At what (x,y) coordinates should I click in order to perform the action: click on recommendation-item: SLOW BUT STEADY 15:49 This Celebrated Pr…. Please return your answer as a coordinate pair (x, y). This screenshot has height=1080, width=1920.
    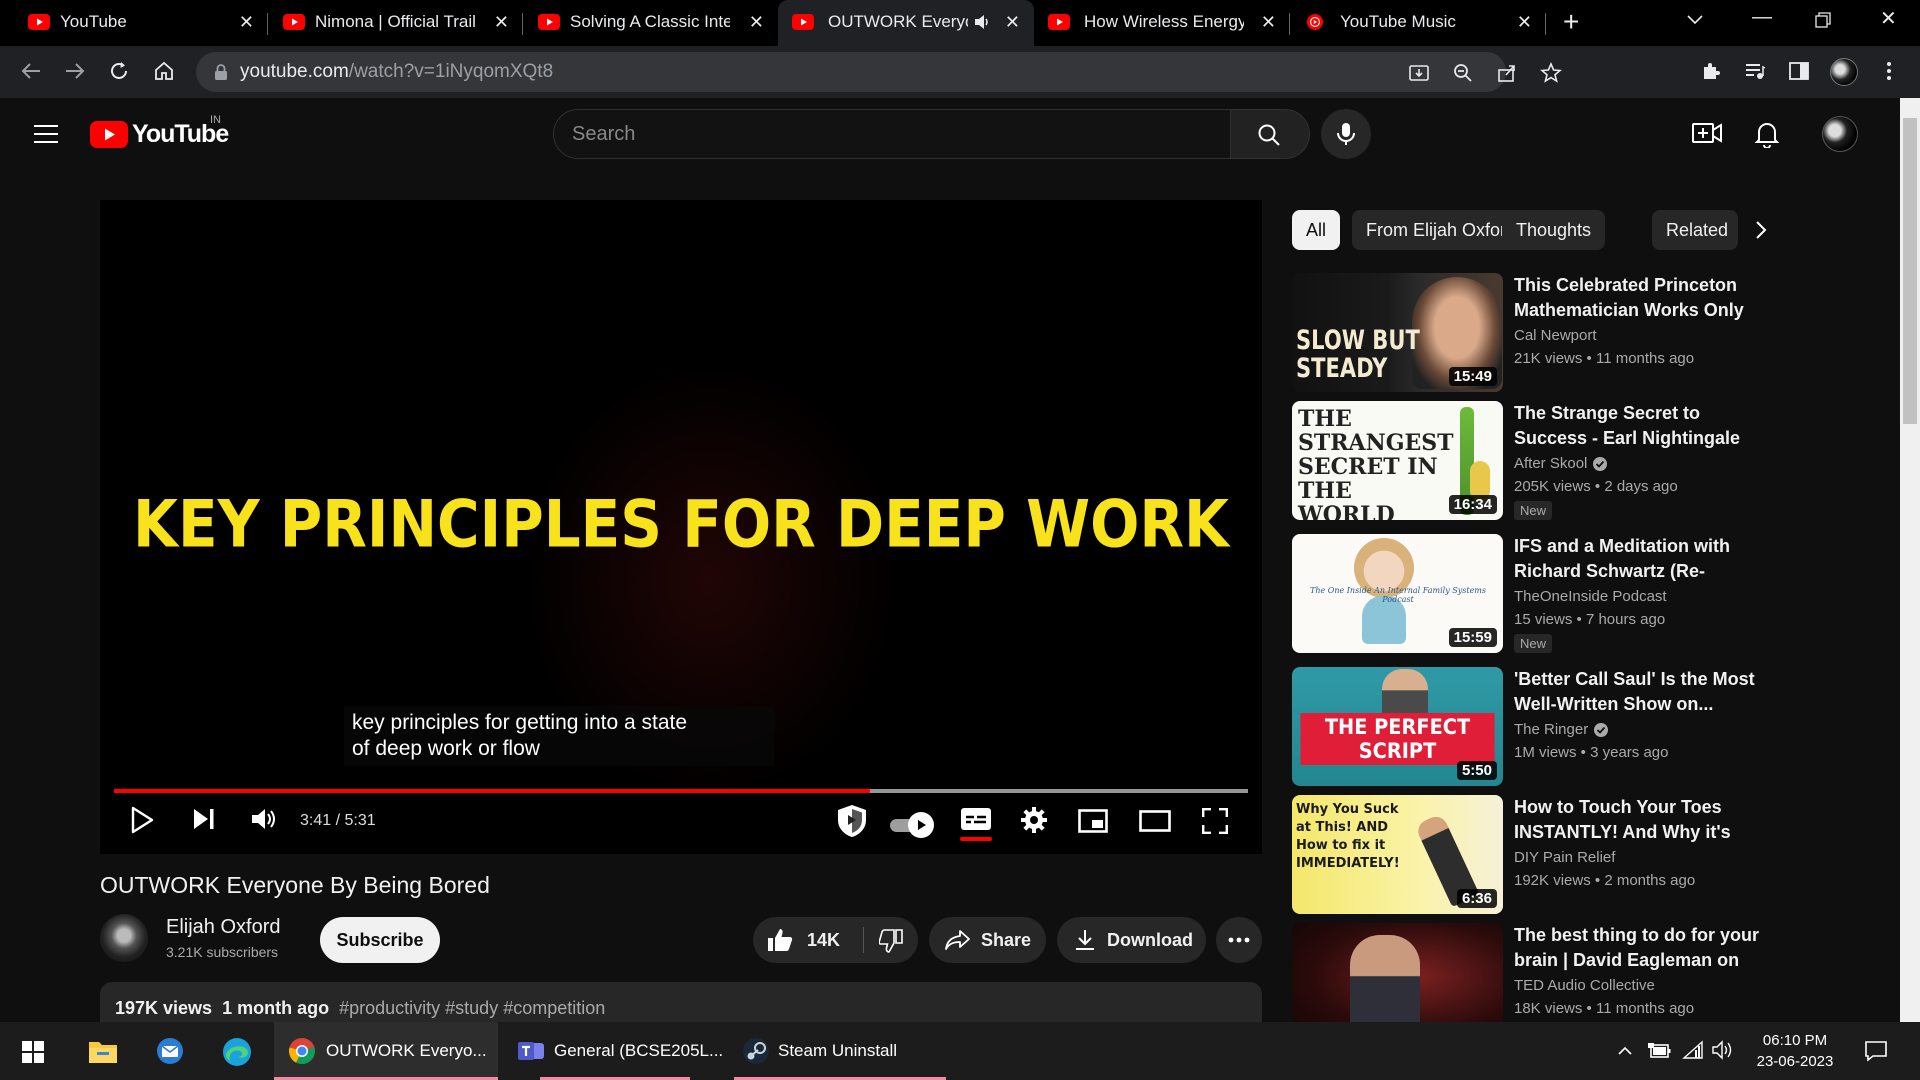
    Looking at the image, I should click on (1527, 333).